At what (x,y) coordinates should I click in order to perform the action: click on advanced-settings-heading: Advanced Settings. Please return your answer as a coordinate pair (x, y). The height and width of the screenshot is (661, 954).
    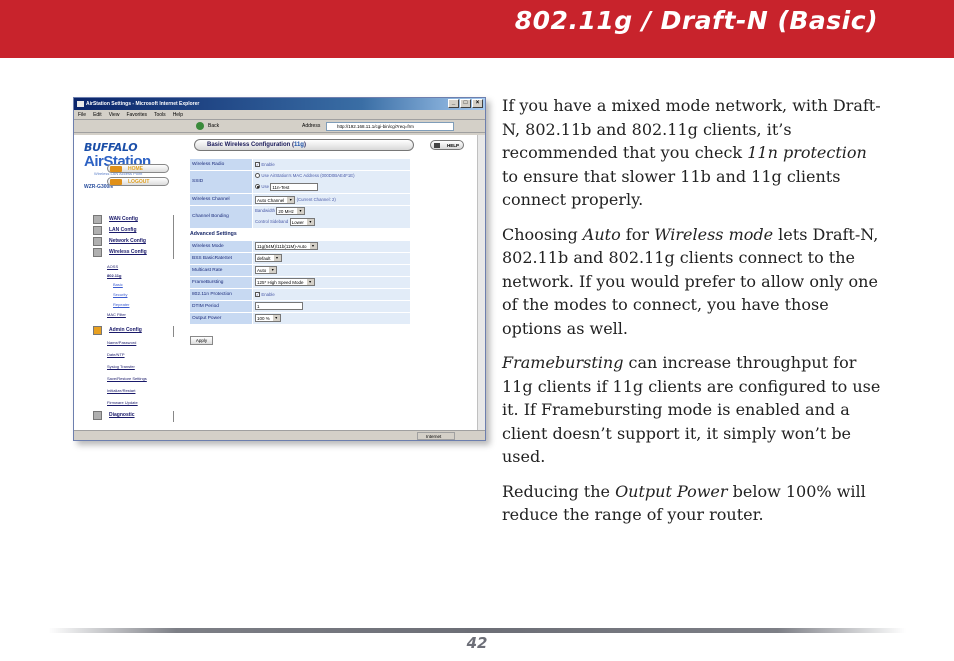
    Looking at the image, I should click on (213, 234).